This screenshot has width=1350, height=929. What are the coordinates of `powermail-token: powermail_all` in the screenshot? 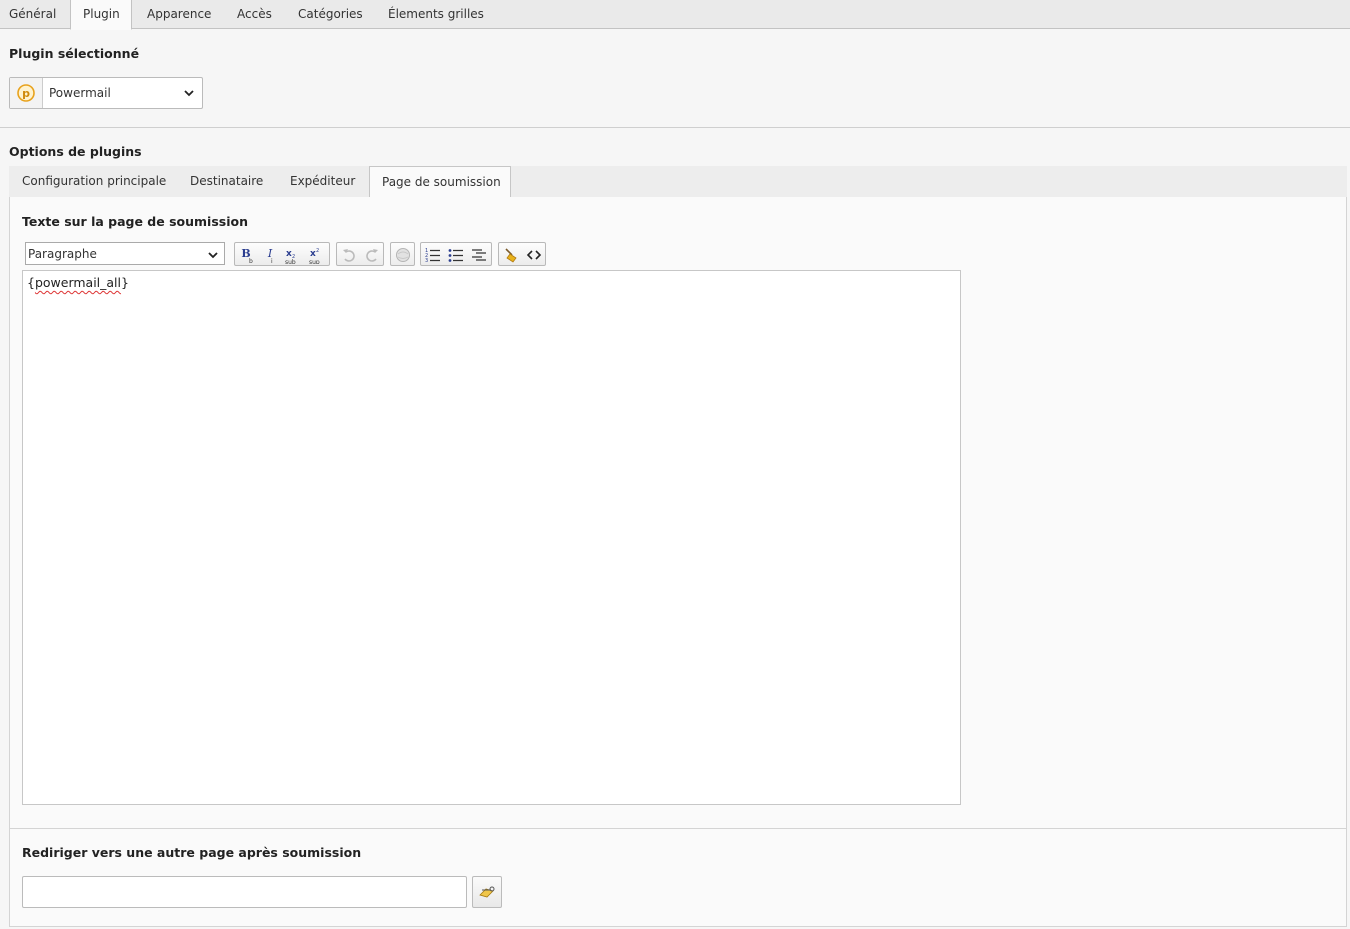 It's located at (78, 282).